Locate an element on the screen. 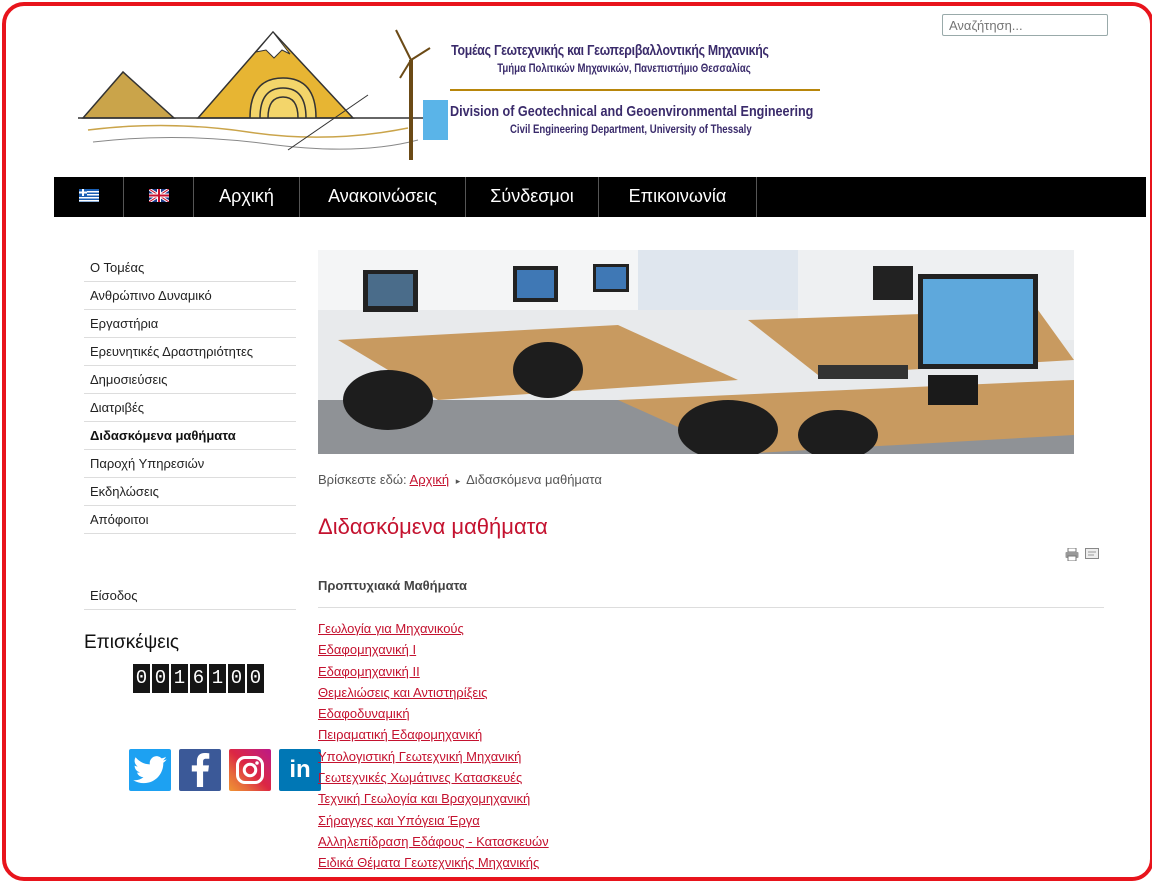  nav-announcements: Ανακοινώσεις is located at coordinates (383, 197).